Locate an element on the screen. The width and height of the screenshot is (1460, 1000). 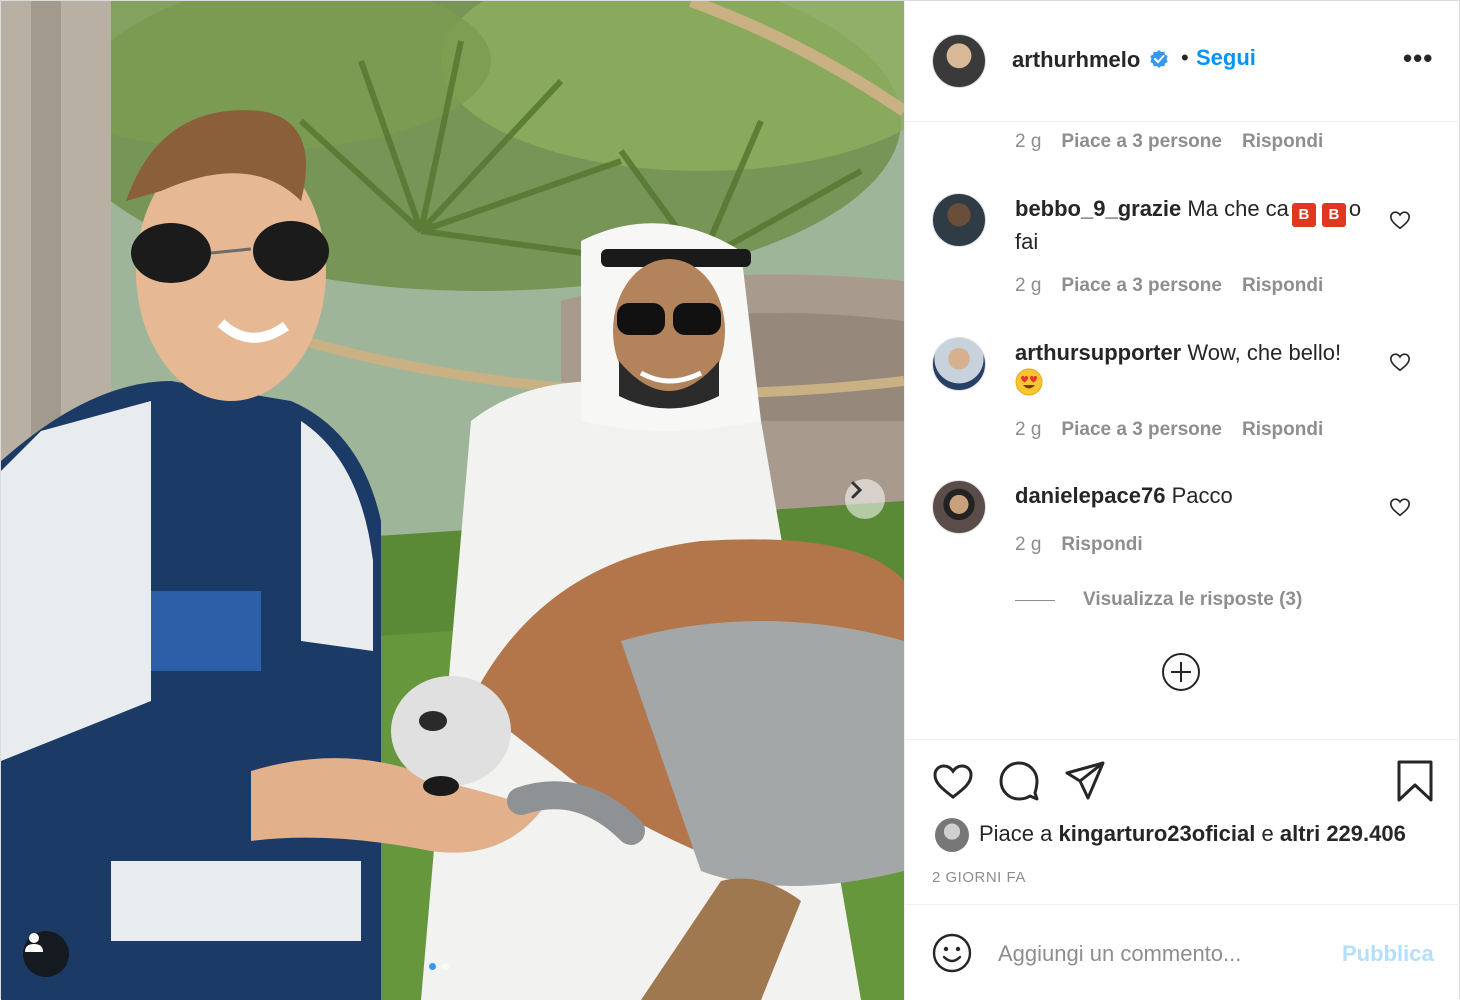
post-date: 2 GIORNI FA is located at coordinates (979, 877).